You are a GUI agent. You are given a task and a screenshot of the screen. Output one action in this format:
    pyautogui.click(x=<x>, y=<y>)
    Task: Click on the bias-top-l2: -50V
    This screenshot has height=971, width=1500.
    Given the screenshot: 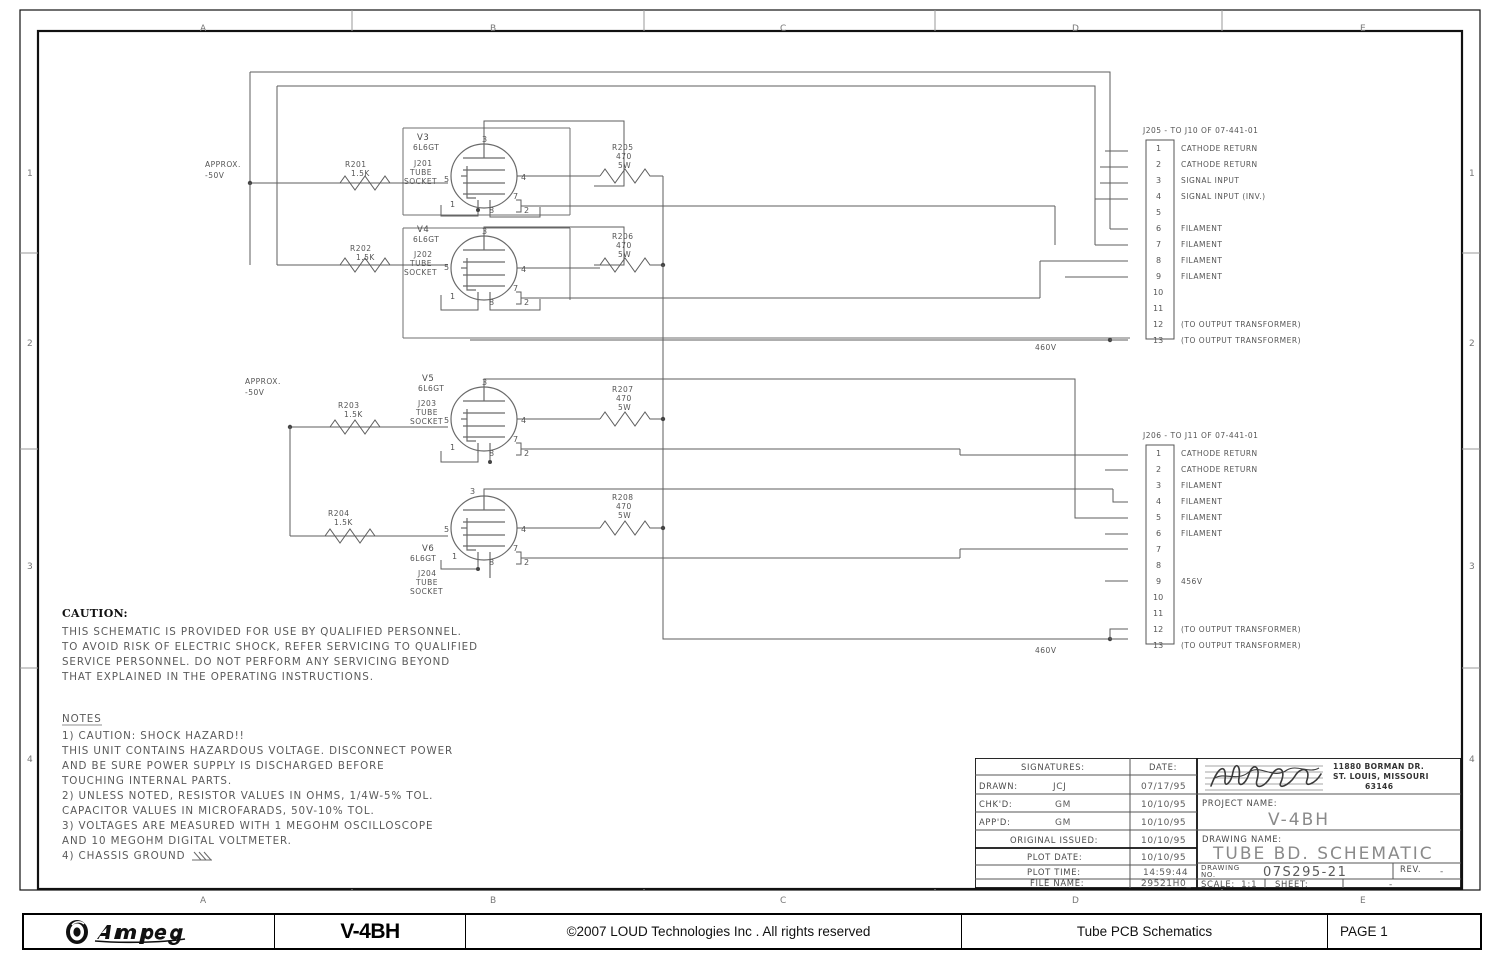 What is the action you would take?
    pyautogui.click(x=215, y=175)
    